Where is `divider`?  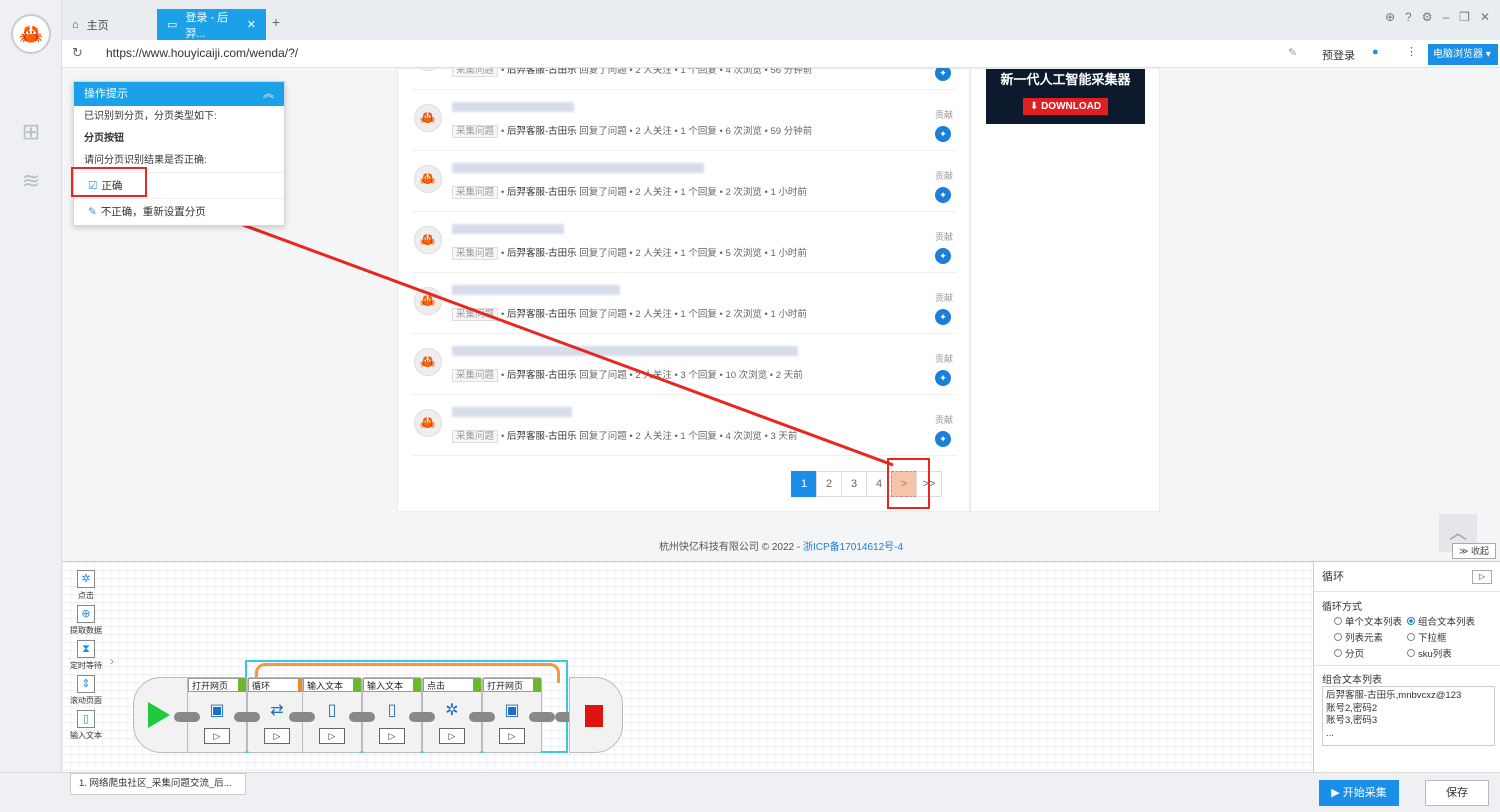
divider is located at coordinates (1407, 665).